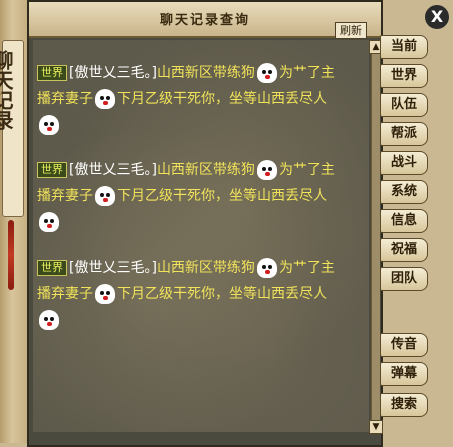 This screenshot has height=447, width=453. I want to click on tab-danmaku: 弹幕, so click(404, 374).